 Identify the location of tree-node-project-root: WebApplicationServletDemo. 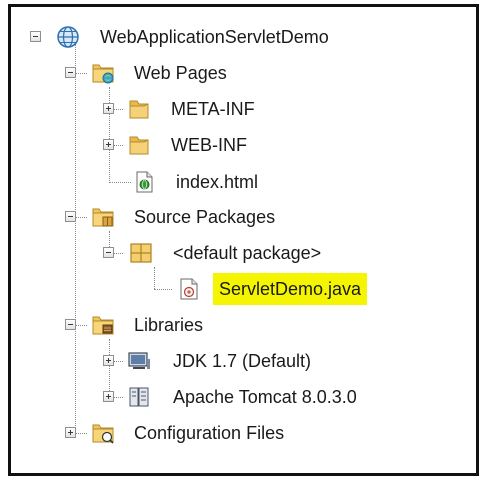
(243, 37).